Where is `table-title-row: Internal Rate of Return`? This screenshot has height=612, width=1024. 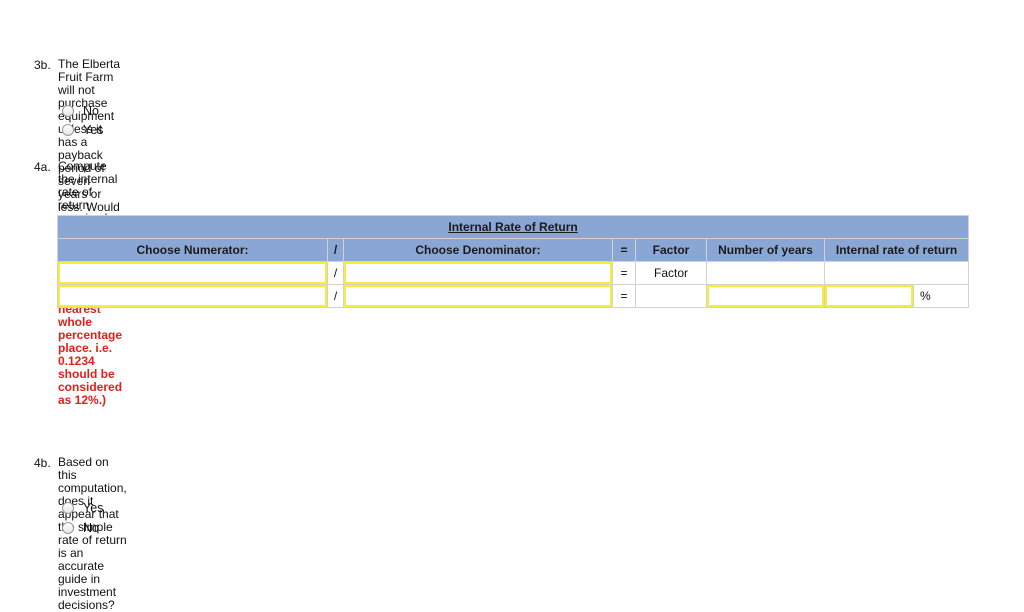 table-title-row: Internal Rate of Return is located at coordinates (513, 227).